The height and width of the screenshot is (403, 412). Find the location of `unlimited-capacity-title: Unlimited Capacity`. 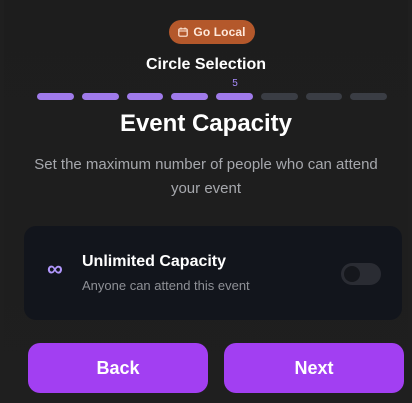

unlimited-capacity-title: Unlimited Capacity is located at coordinates (154, 261).